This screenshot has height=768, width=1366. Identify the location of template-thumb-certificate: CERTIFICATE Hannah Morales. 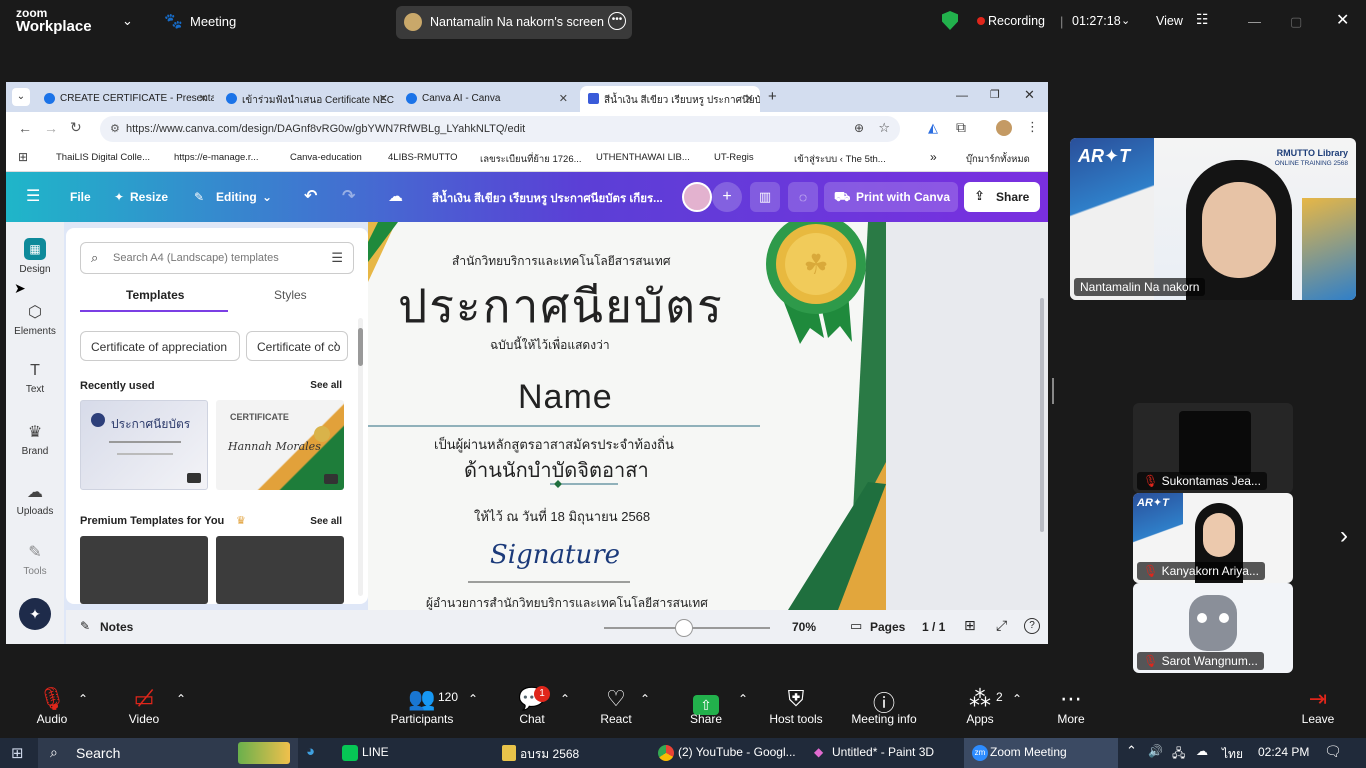
(280, 445).